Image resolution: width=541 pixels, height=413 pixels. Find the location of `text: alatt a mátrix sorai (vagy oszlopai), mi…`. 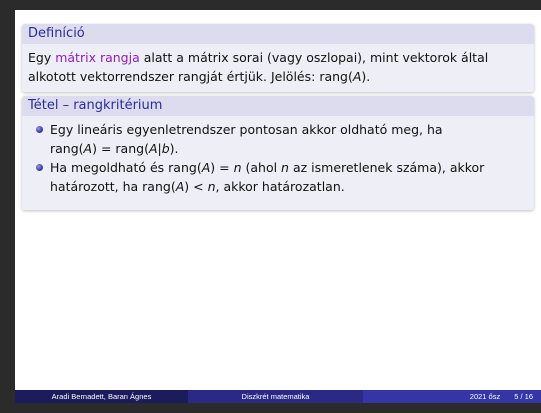

text: alatt a mátrix sorai (vagy oszlopai), mi… is located at coordinates (314, 57).